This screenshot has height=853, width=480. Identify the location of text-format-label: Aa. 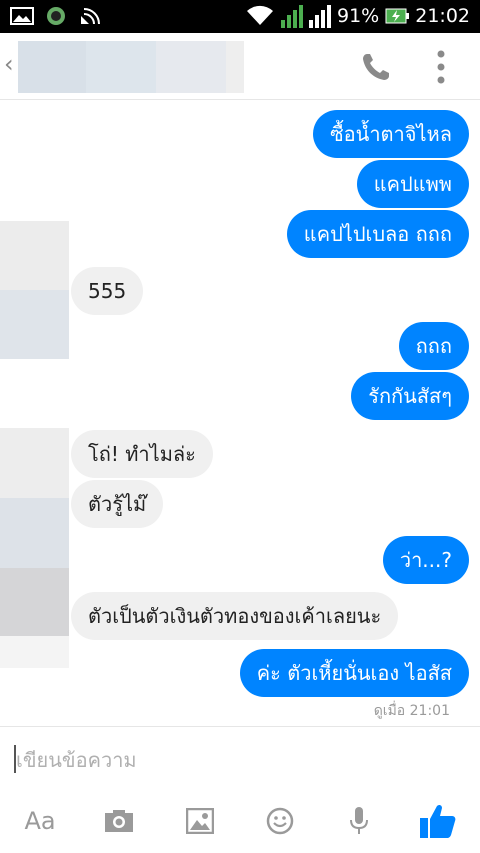
(40, 821).